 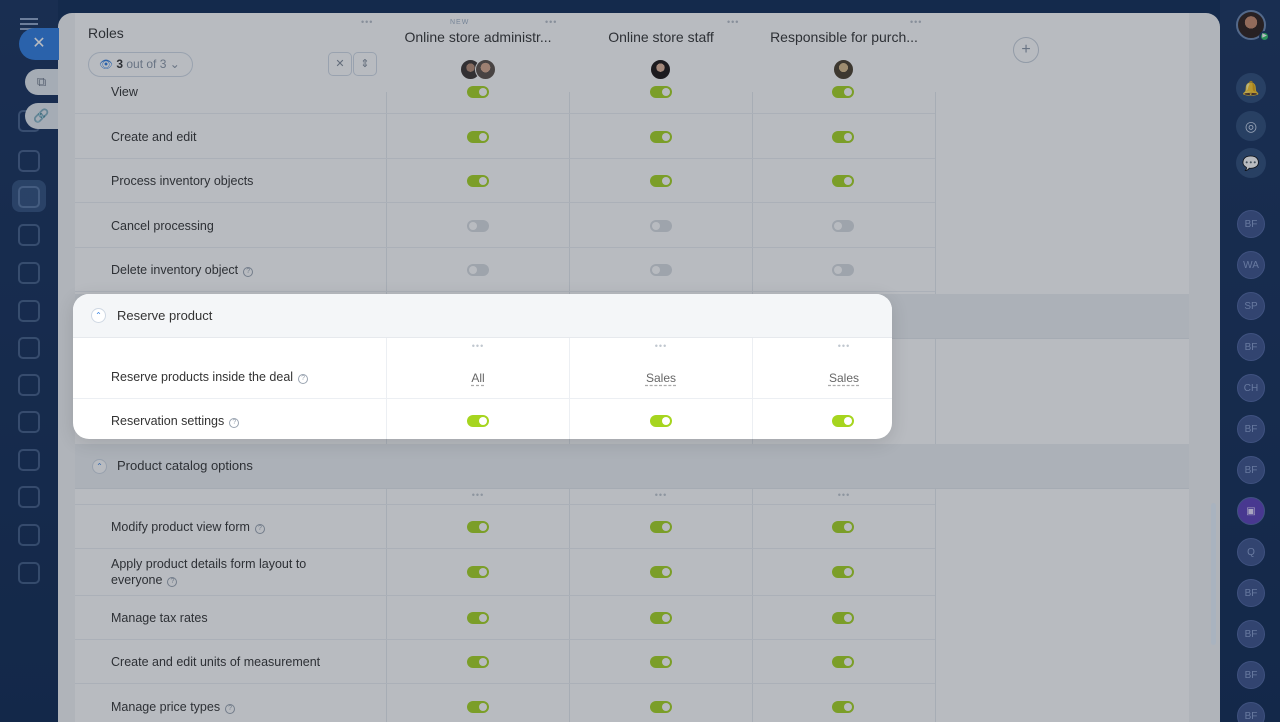 I want to click on permission-select: All, so click(x=478, y=378).